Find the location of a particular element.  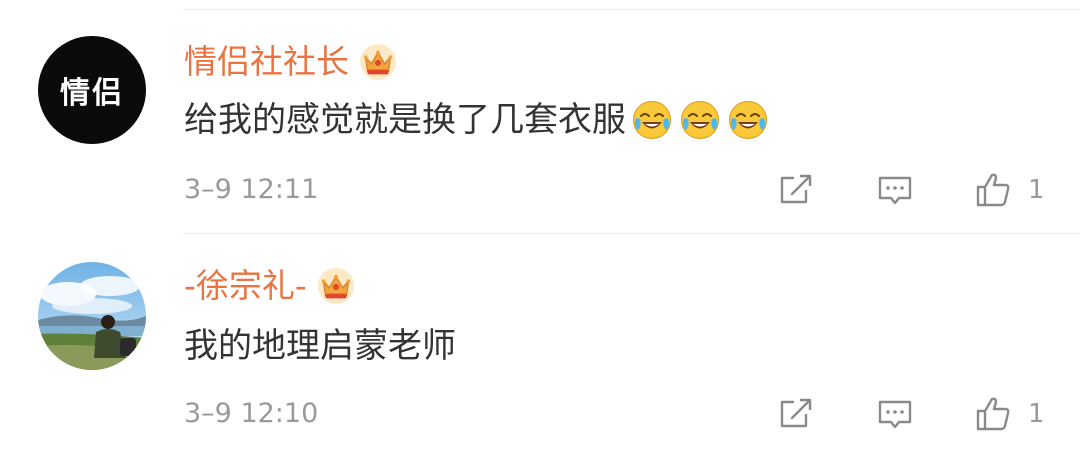

like-count: 1 is located at coordinates (1036, 414).